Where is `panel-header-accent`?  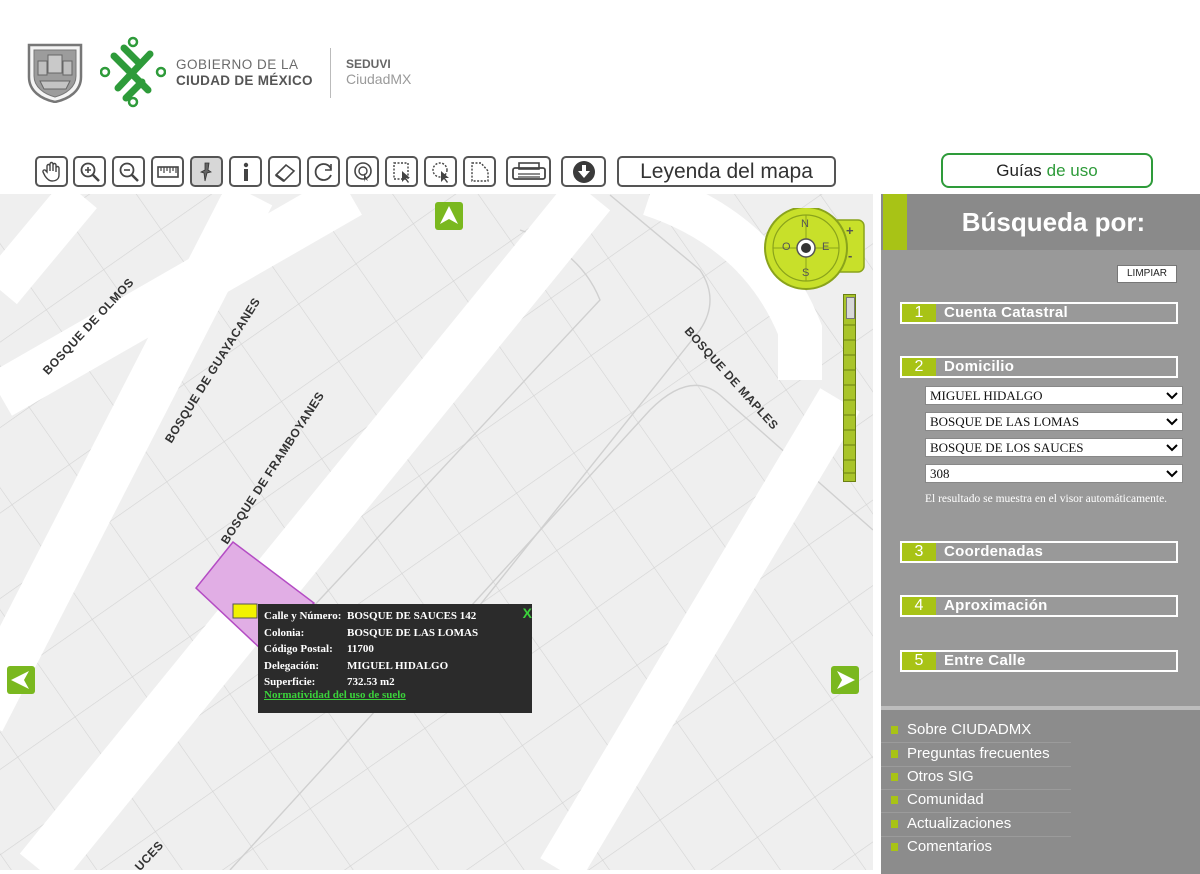
panel-header-accent is located at coordinates (895, 222).